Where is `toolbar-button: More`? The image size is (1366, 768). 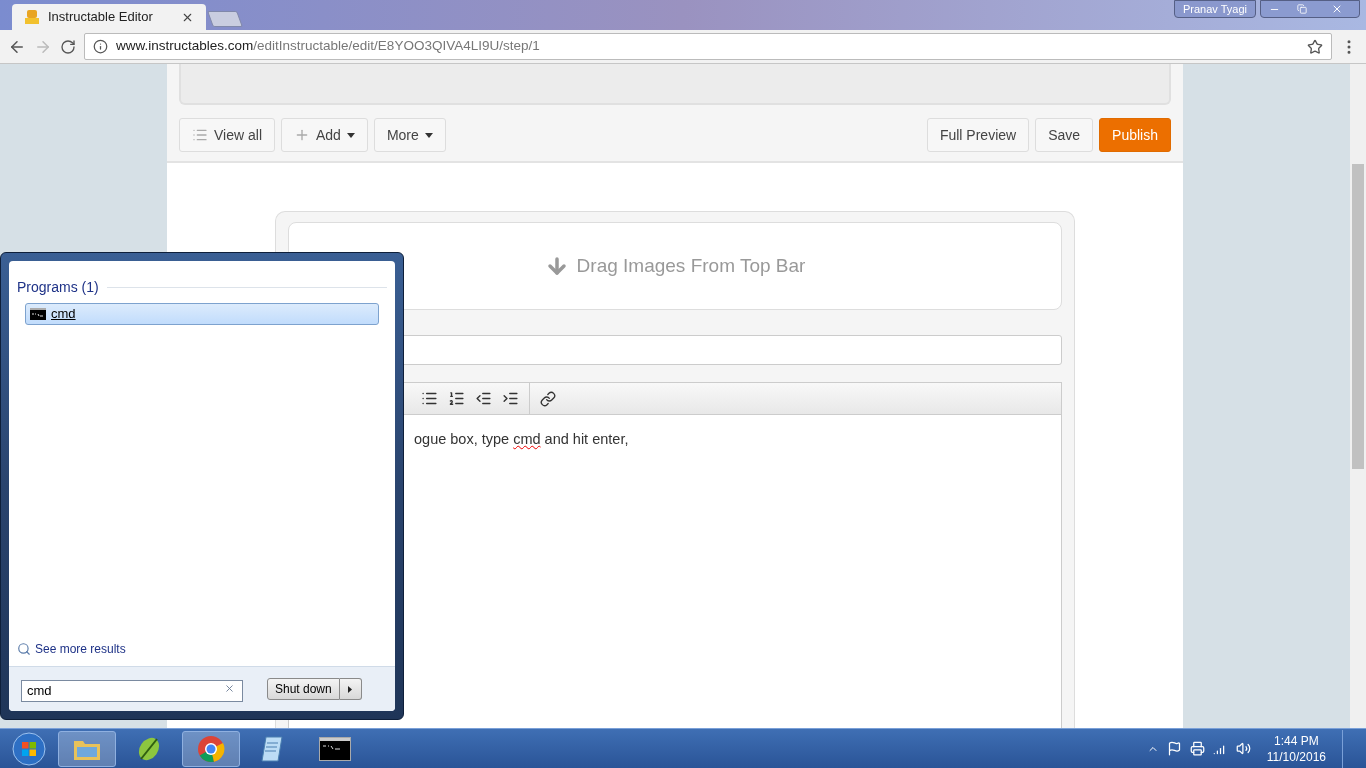 toolbar-button: More is located at coordinates (409, 135).